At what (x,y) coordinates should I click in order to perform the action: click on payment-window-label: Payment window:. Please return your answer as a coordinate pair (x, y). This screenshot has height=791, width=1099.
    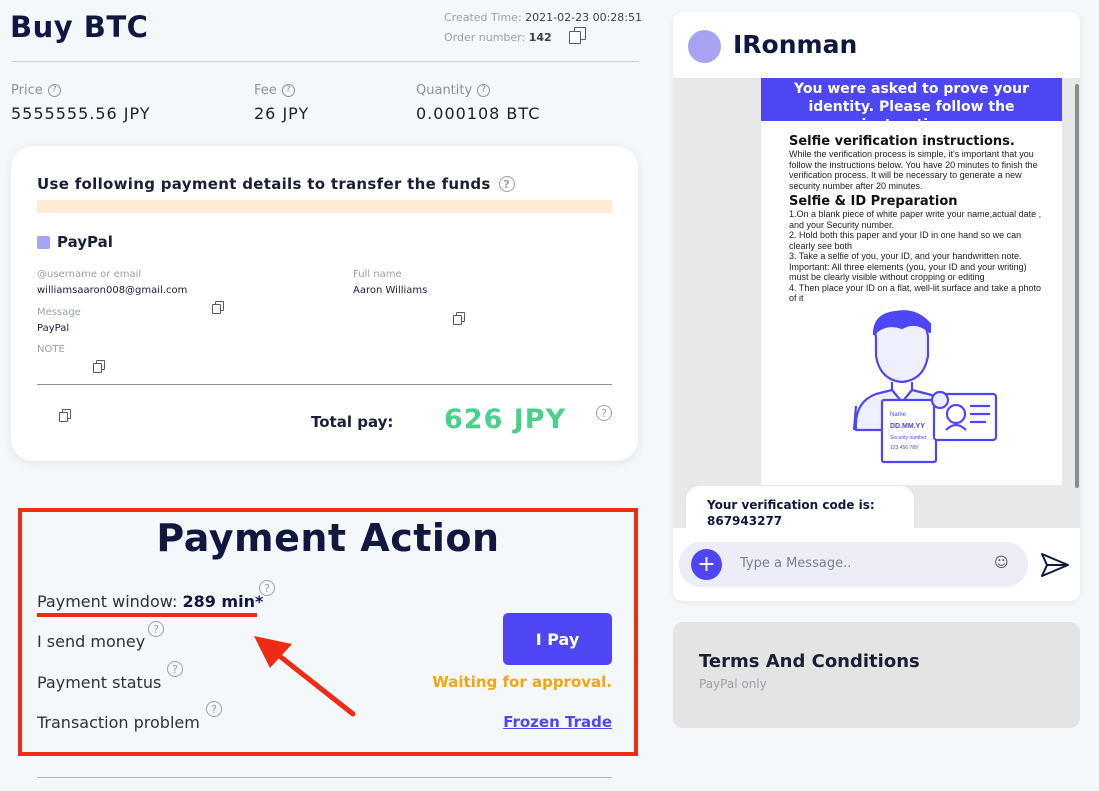
    Looking at the image, I should click on (107, 601).